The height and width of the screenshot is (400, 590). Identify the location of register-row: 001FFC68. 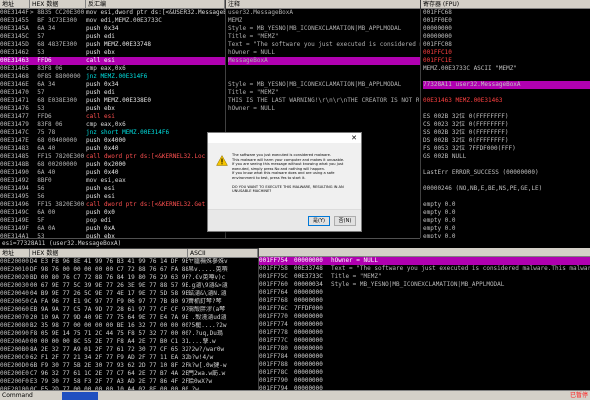
(506, 13).